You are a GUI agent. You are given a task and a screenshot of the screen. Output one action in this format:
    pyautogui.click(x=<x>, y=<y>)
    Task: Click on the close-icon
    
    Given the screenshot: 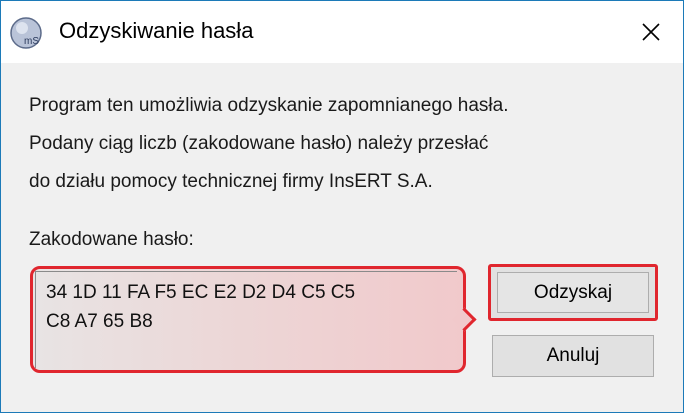 What is the action you would take?
    pyautogui.click(x=651, y=32)
    